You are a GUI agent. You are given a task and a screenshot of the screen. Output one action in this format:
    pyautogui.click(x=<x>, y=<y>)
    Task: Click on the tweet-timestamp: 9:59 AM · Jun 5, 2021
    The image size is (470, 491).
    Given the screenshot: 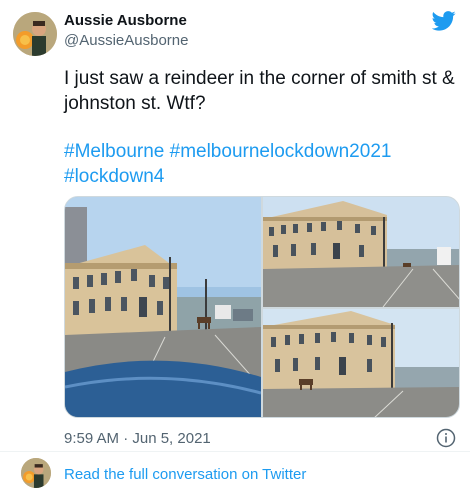 What is the action you would take?
    pyautogui.click(x=137, y=438)
    